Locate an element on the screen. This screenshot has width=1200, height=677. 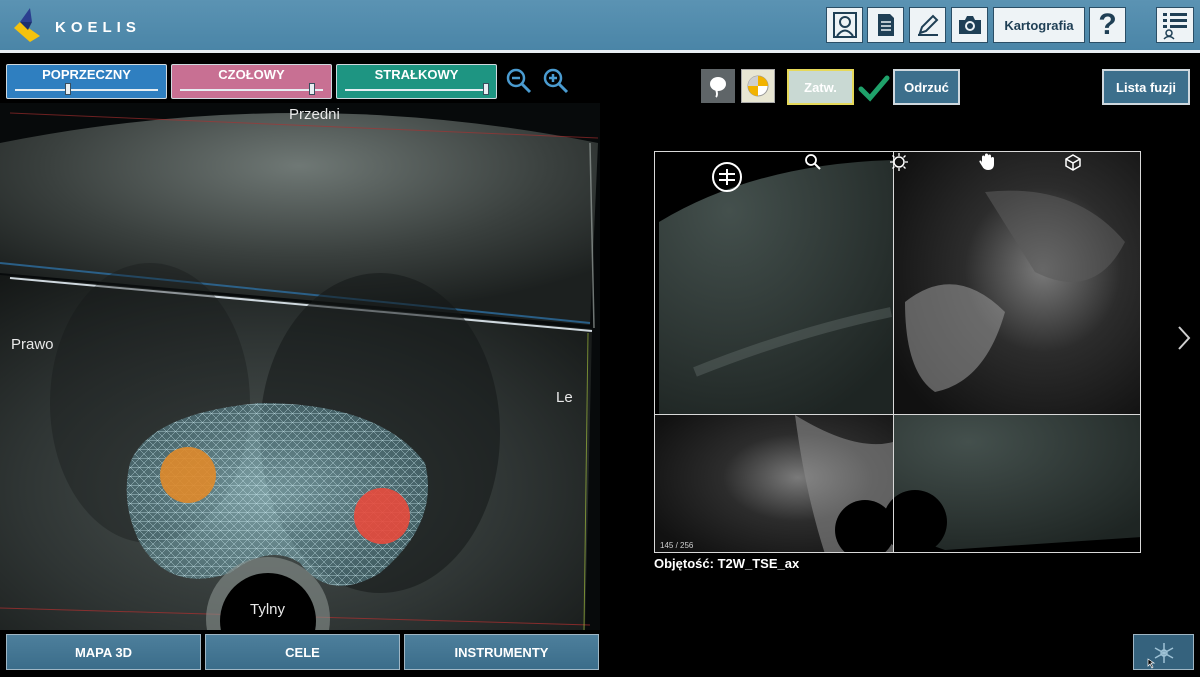
patient-button is located at coordinates (844, 25).